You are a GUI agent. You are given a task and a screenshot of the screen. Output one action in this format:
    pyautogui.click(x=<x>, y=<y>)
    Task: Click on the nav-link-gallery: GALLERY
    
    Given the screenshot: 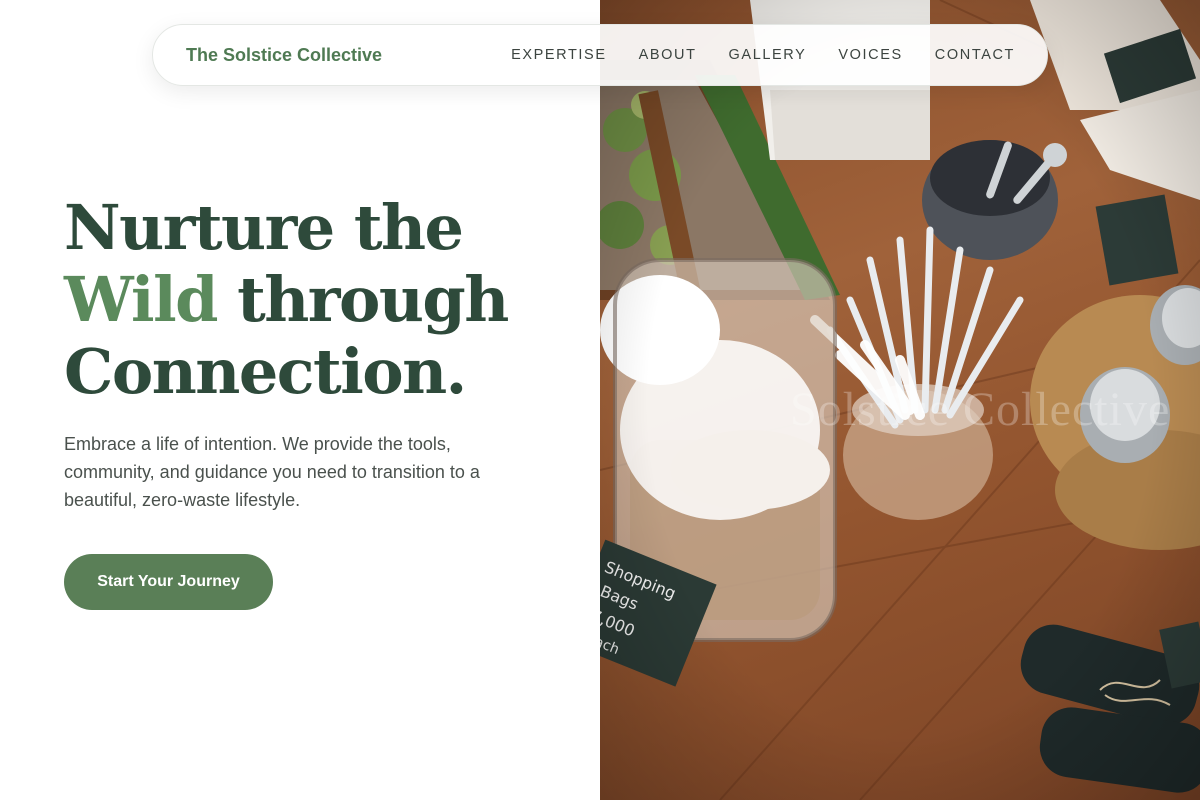 What is the action you would take?
    pyautogui.click(x=768, y=55)
    